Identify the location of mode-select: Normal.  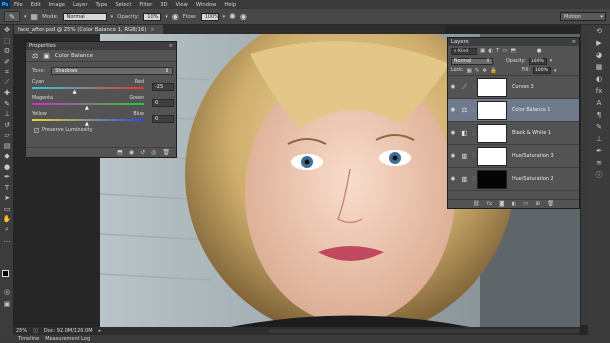
(84, 16).